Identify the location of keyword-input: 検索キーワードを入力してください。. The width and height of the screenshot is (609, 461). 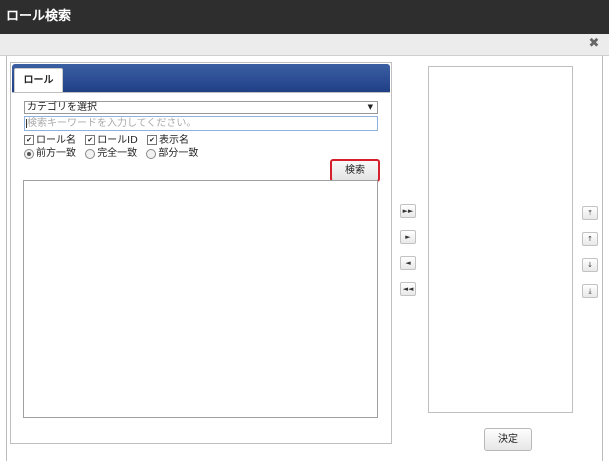
(201, 123).